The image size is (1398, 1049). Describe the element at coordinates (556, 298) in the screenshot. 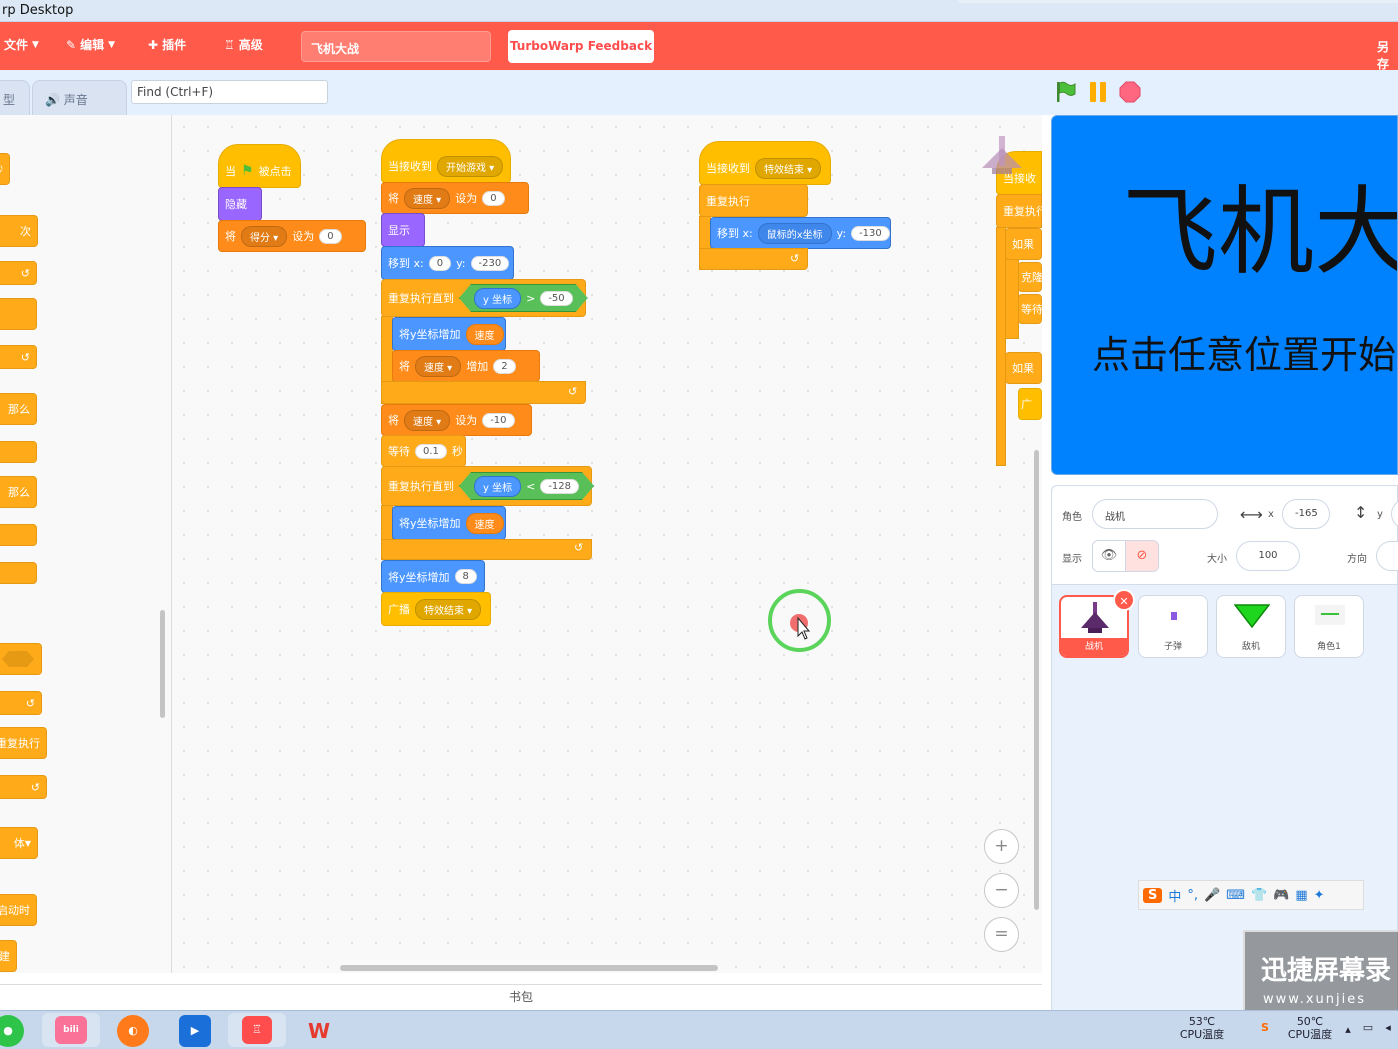

I see `value-input: -50` at that location.